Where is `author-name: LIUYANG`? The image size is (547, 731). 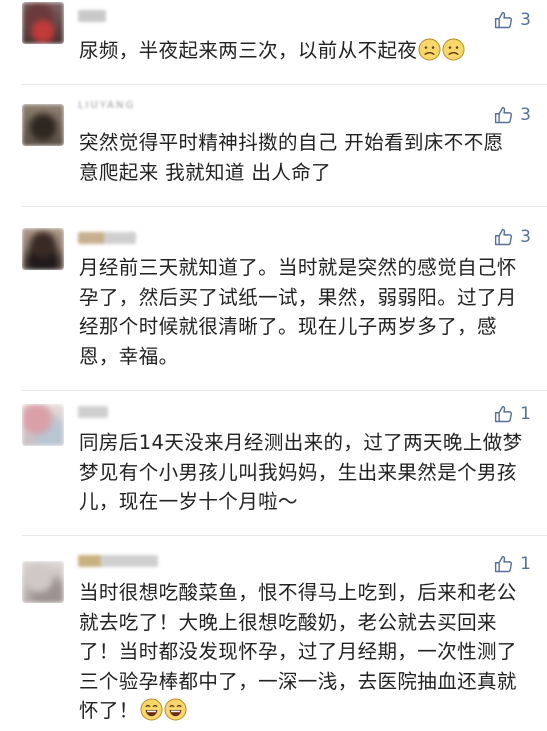
author-name: LIUYANG is located at coordinates (106, 105).